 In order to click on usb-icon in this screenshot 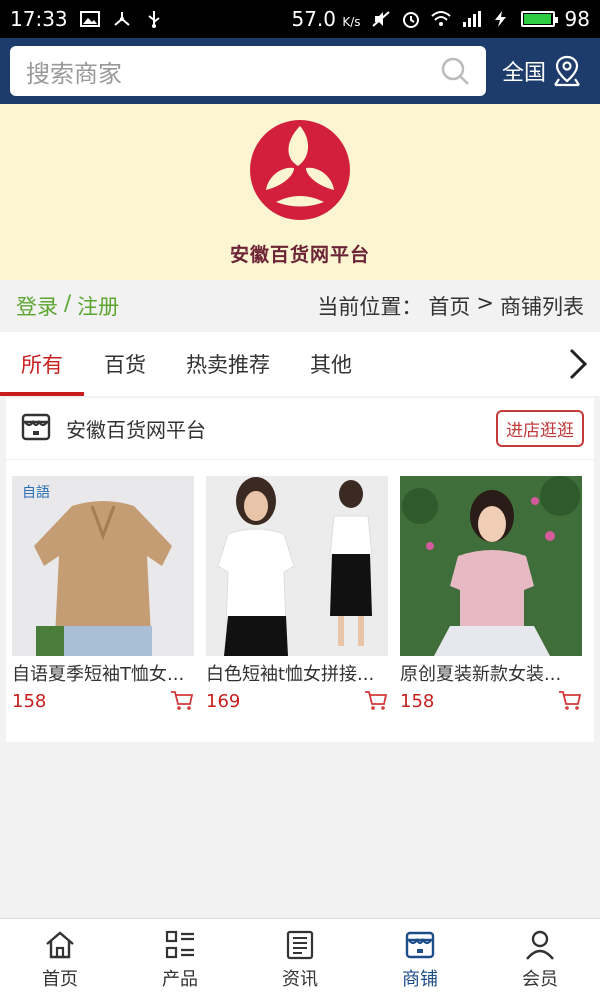, I will do `click(154, 19)`.